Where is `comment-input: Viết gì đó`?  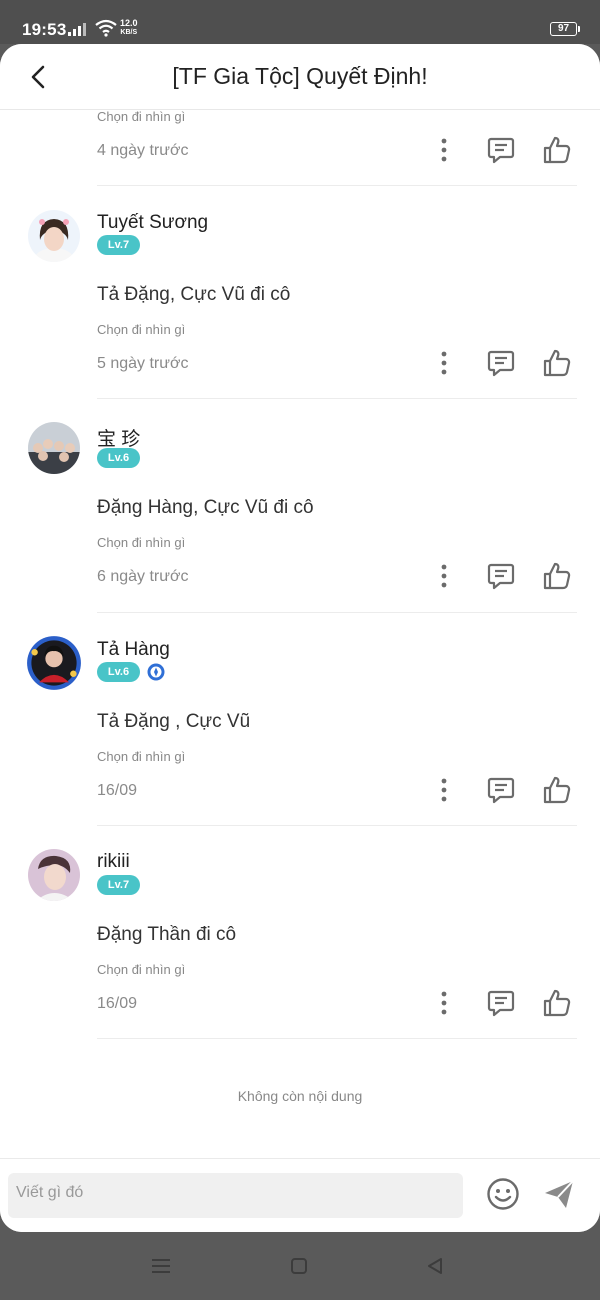 comment-input: Viết gì đó is located at coordinates (235, 1195).